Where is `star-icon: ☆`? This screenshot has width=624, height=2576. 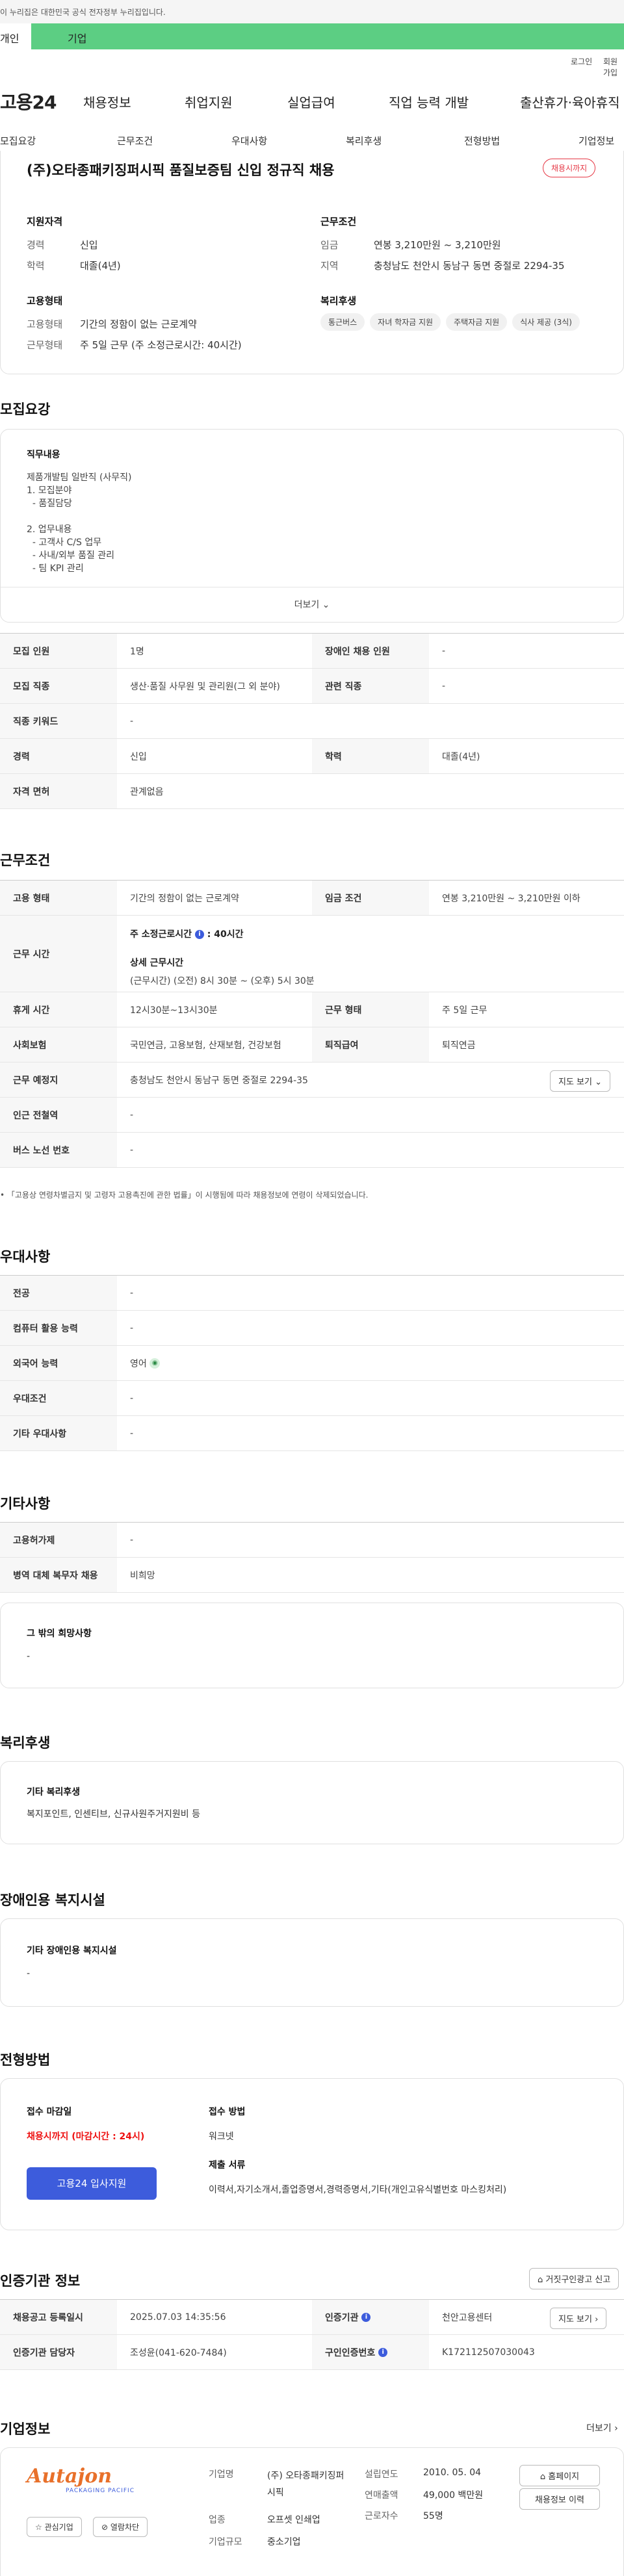 star-icon: ☆ is located at coordinates (38, 2527).